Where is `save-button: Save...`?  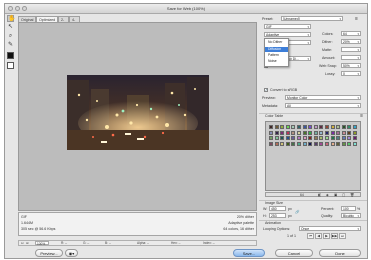
save-button: Save... is located at coordinates (249, 253).